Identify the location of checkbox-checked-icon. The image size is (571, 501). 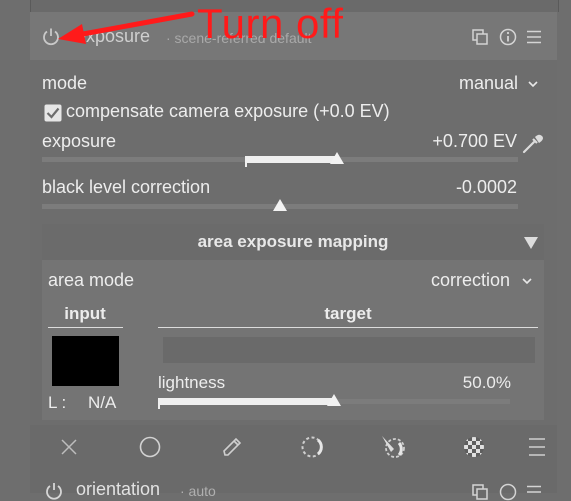
(53, 113).